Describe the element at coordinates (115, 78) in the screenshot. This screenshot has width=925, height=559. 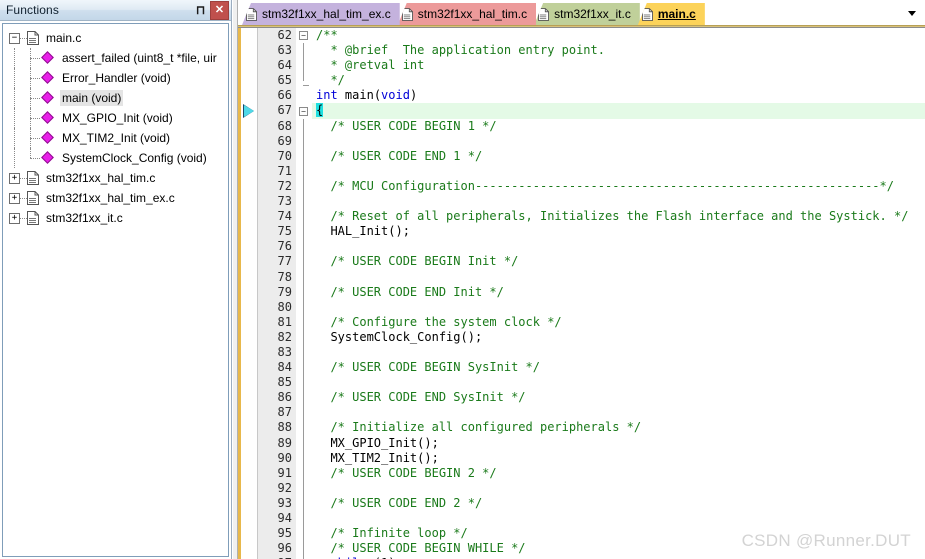
I see `tree-function-node: Error_Handler (void)` at that location.